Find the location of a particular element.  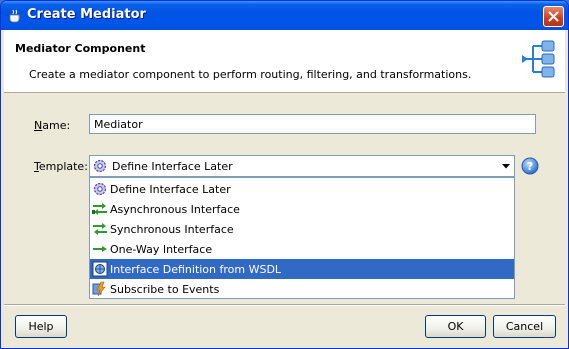

coffee-cup-icon is located at coordinates (15, 16).